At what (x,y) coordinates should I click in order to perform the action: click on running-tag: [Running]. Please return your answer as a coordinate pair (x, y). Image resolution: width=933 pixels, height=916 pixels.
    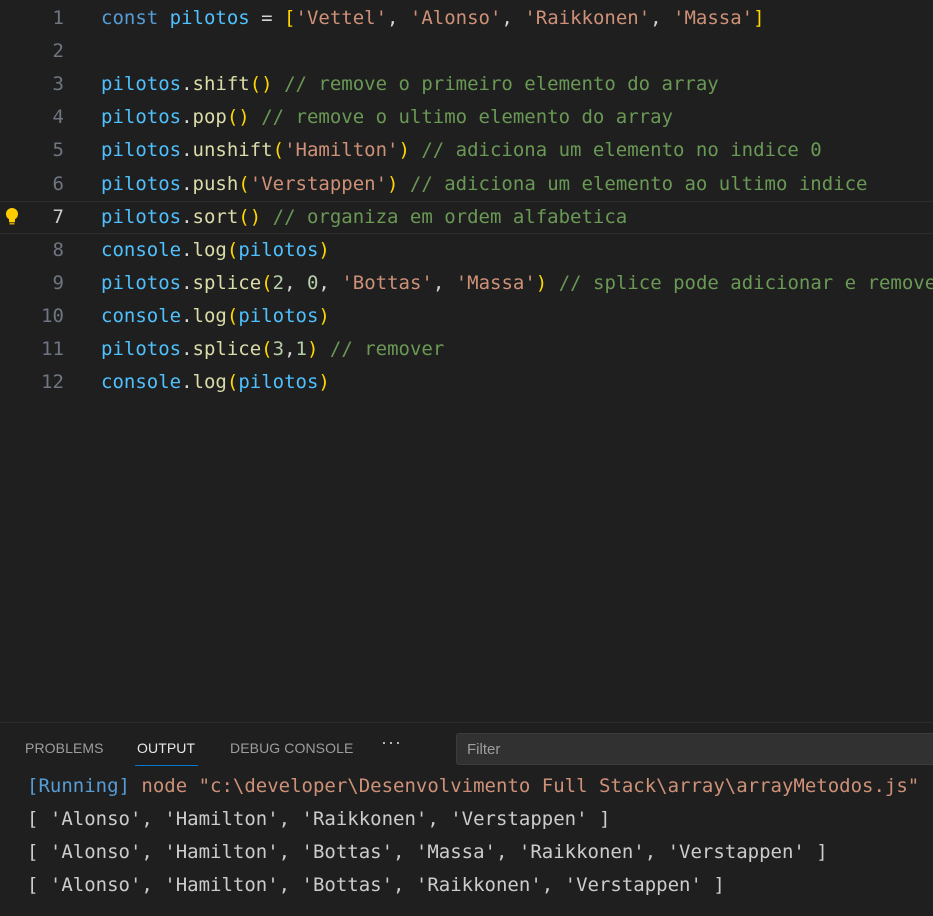
    Looking at the image, I should click on (78, 786).